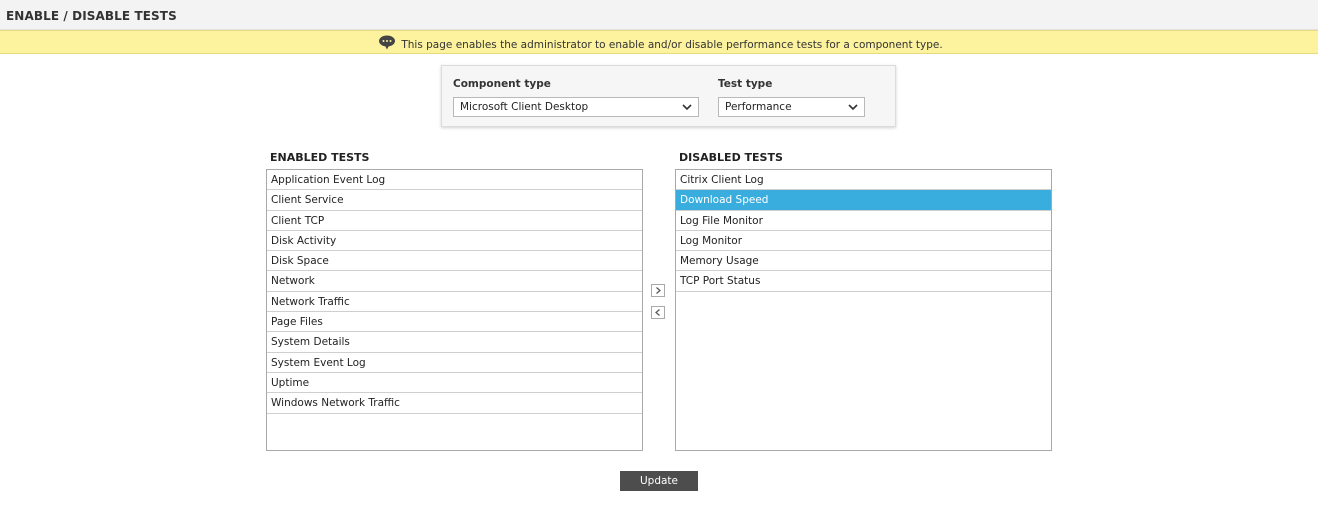  Describe the element at coordinates (731, 157) in the screenshot. I see `disabled-tests-heading: DISABLED TESTS` at that location.